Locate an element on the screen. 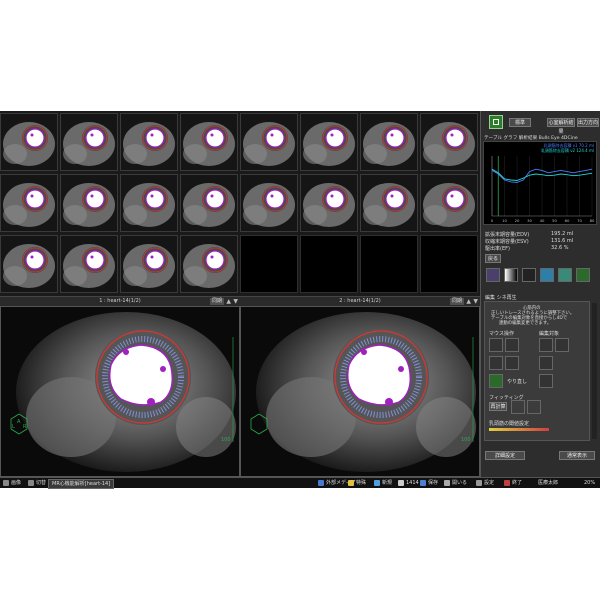 This screenshot has height=600, width=600. detail-settings-button: 詳細設定 is located at coordinates (505, 455).